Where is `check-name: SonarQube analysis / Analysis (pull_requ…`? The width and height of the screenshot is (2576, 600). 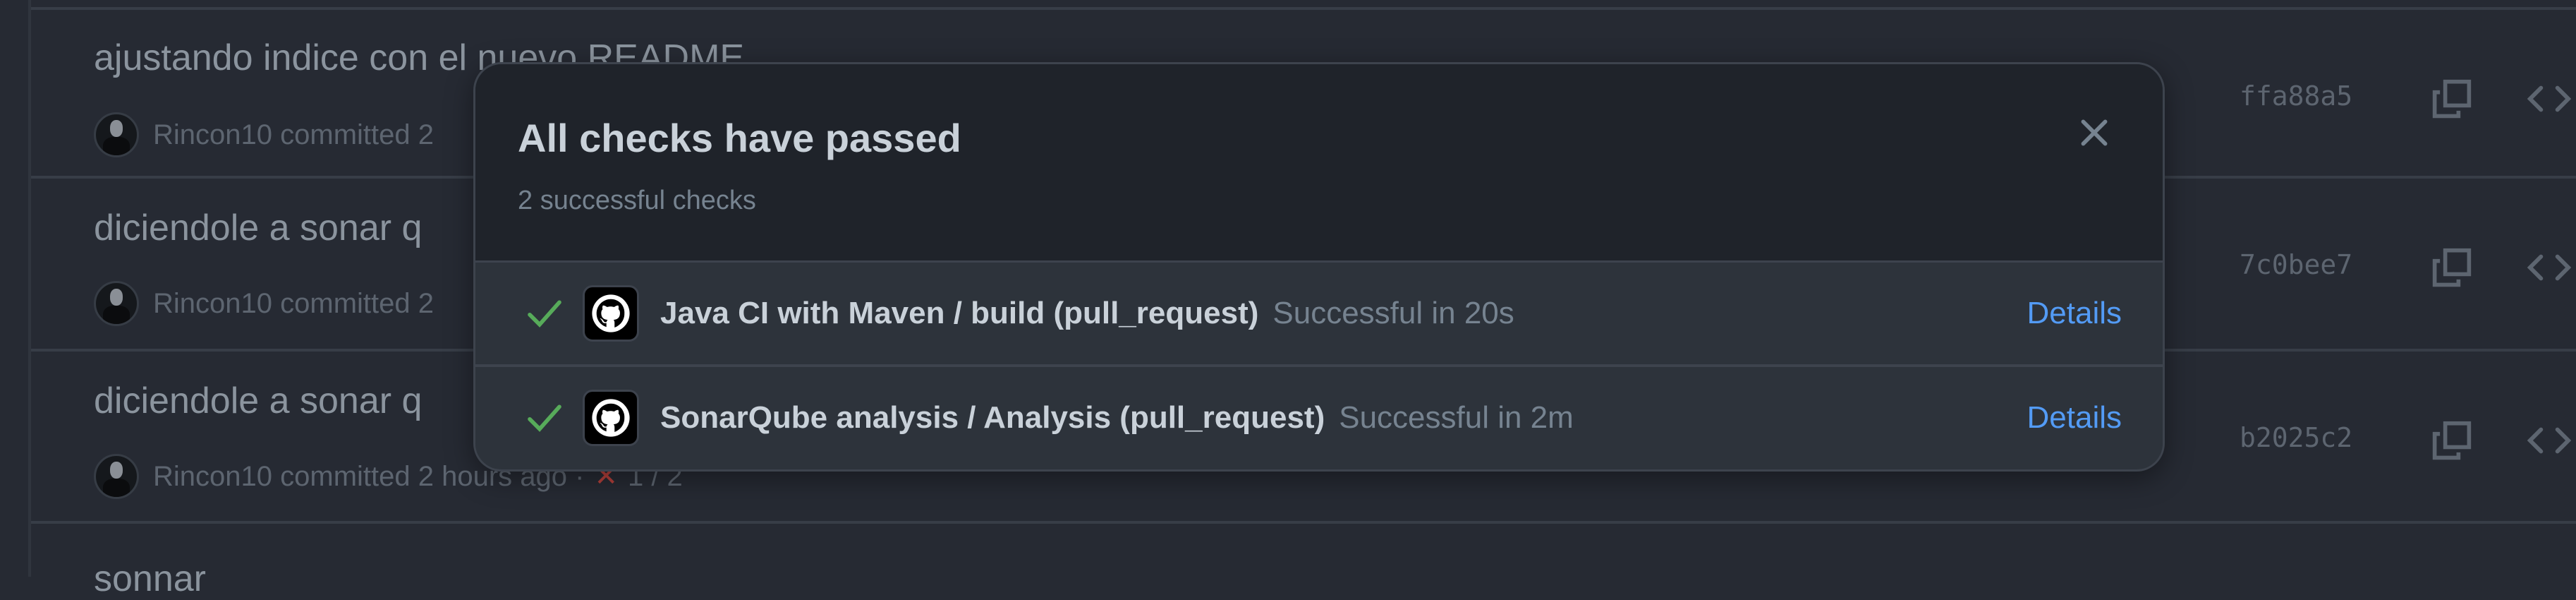 check-name: SonarQube analysis / Analysis (pull_requ… is located at coordinates (992, 418).